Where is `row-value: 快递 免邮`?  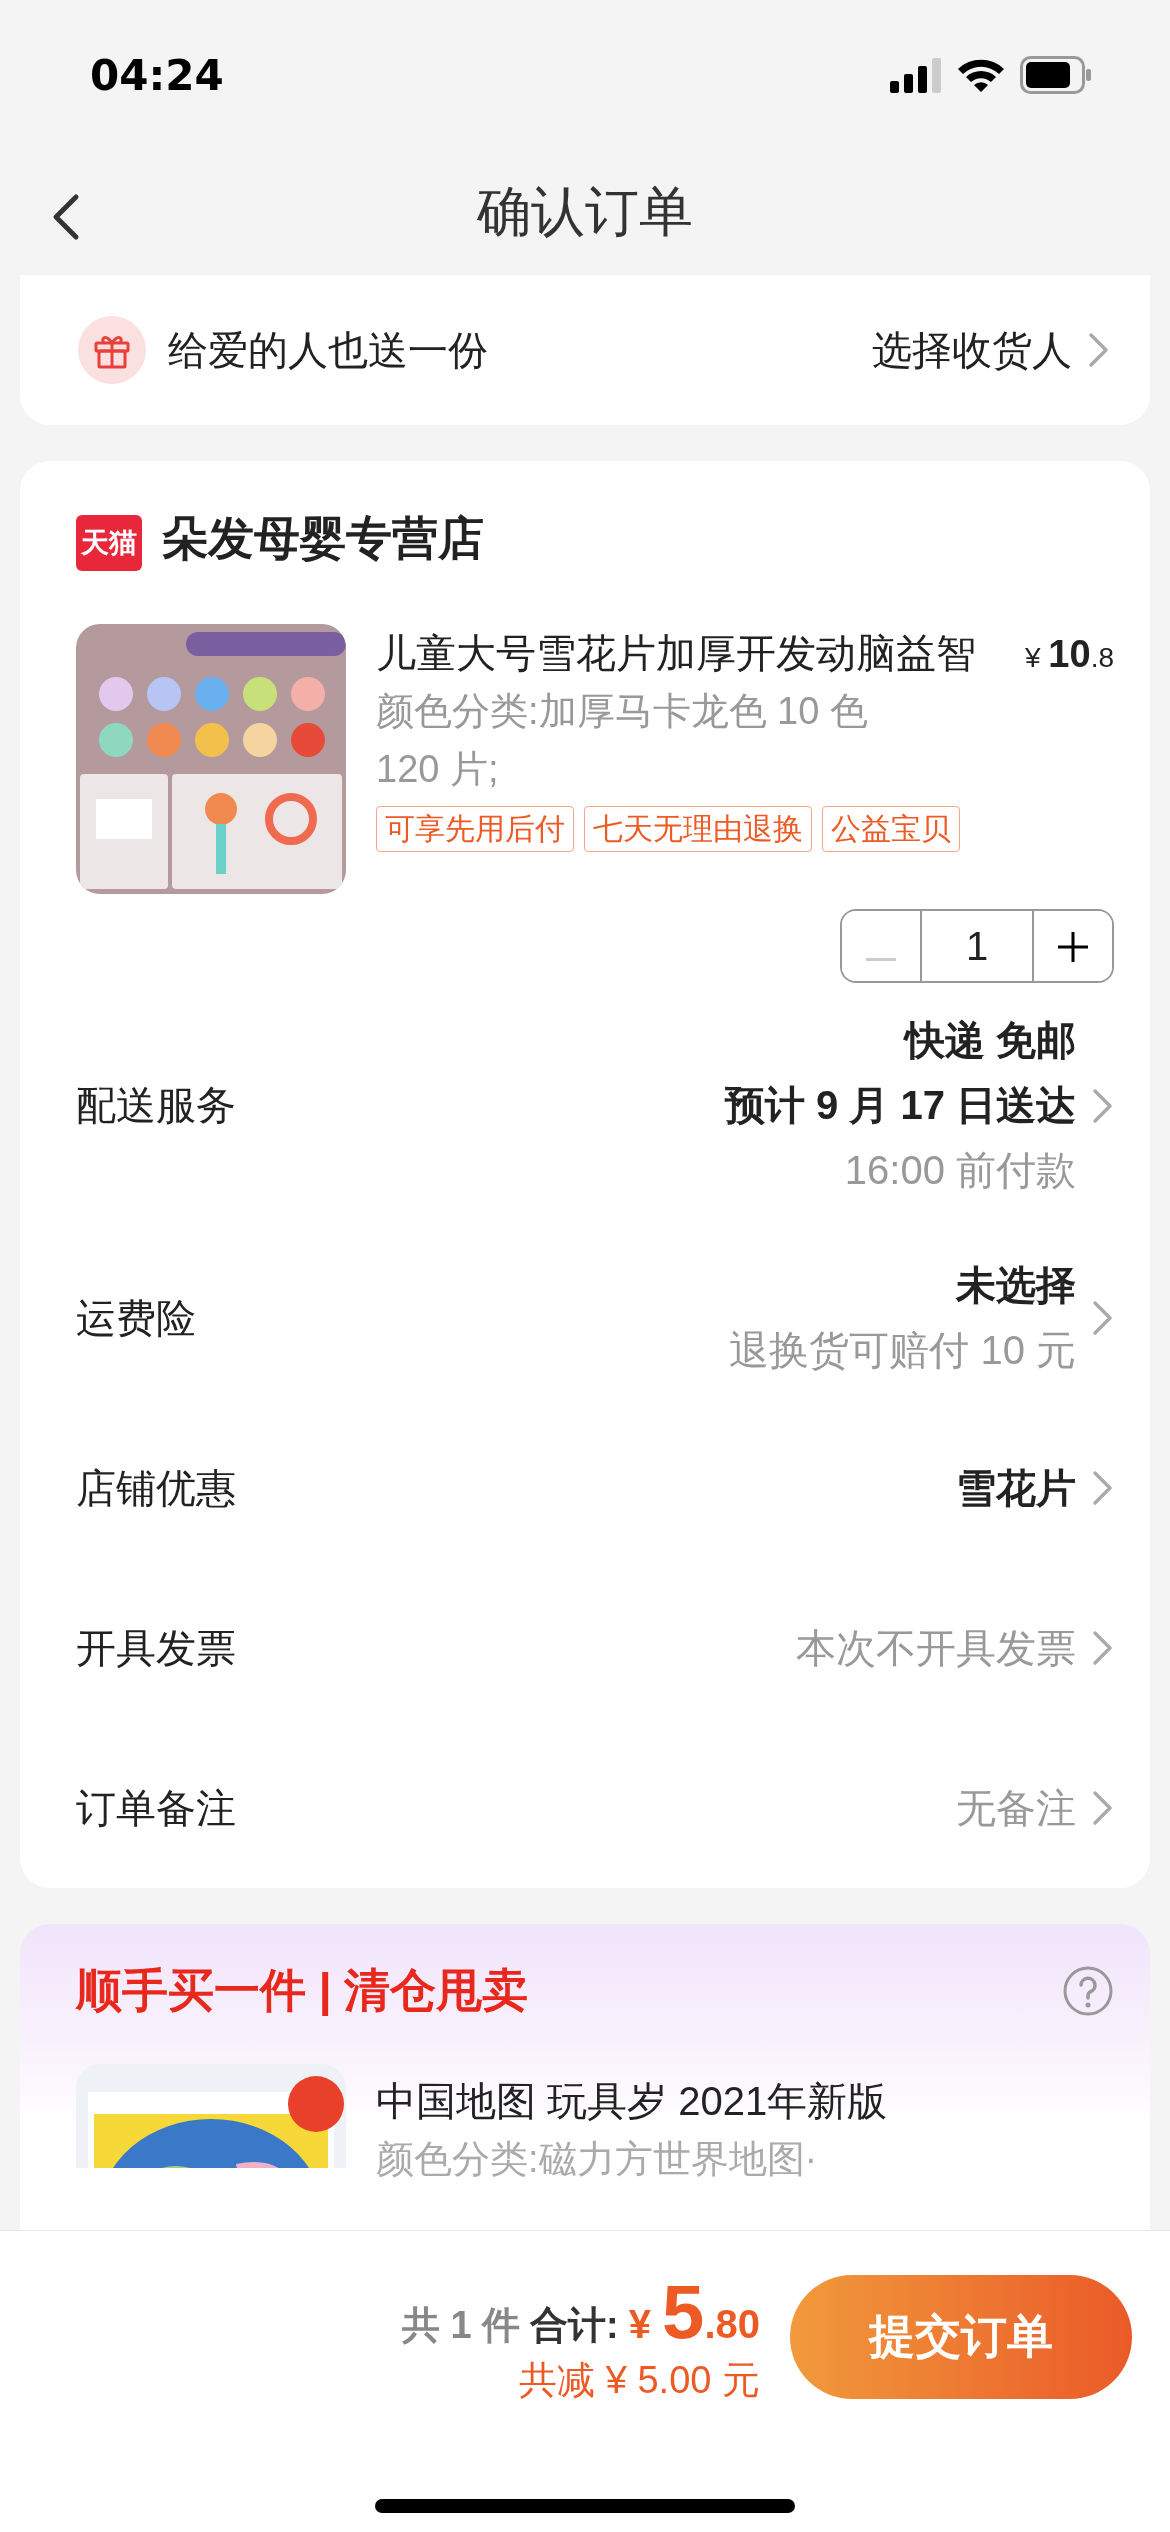
row-value: 快递 免邮 is located at coordinates (990, 1040).